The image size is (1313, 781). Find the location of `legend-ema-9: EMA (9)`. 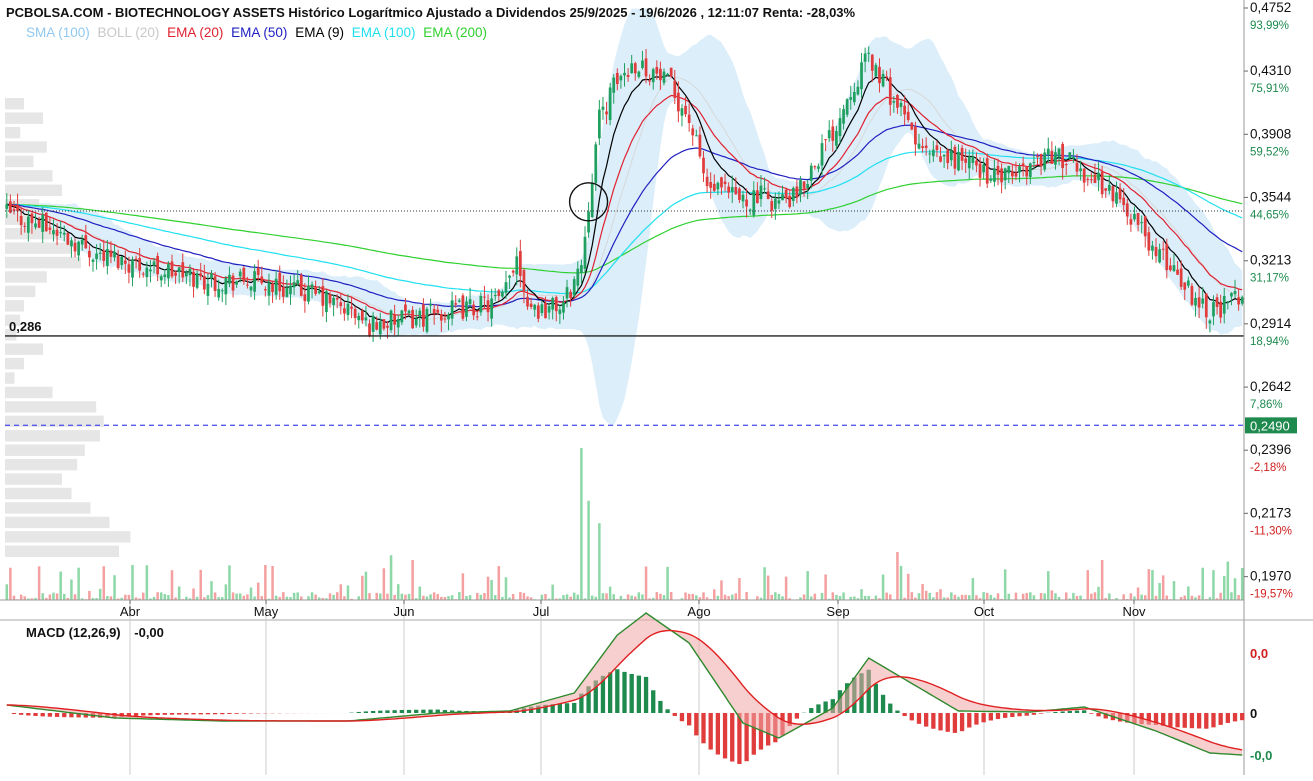

legend-ema-9: EMA (9) is located at coordinates (319, 32).